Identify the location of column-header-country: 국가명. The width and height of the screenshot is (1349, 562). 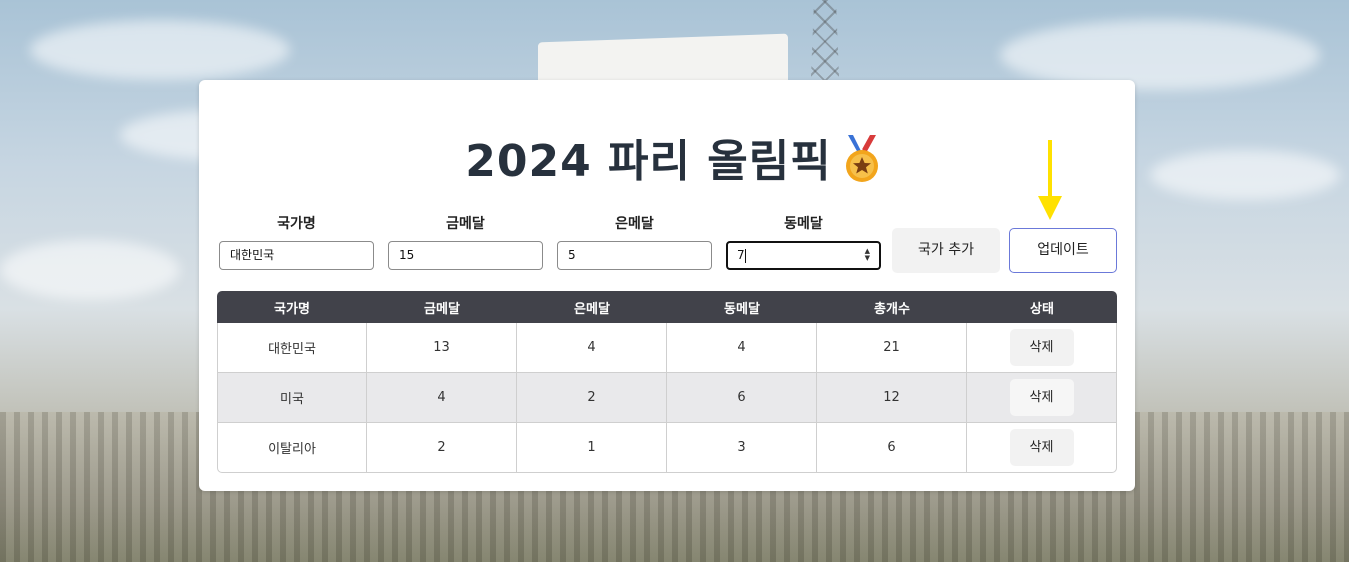
(292, 307).